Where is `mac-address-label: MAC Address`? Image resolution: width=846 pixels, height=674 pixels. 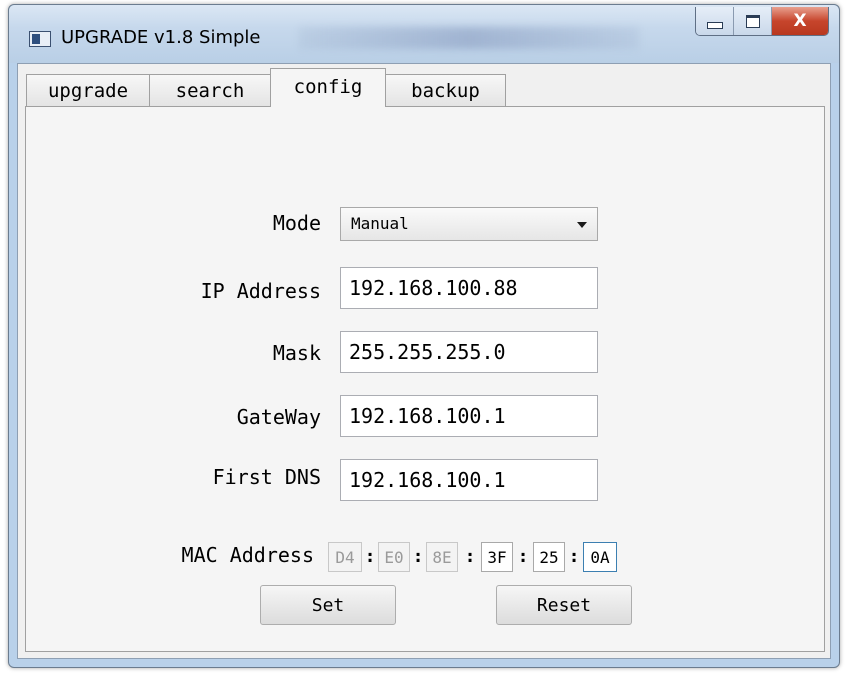
mac-address-label: MAC Address is located at coordinates (247, 555).